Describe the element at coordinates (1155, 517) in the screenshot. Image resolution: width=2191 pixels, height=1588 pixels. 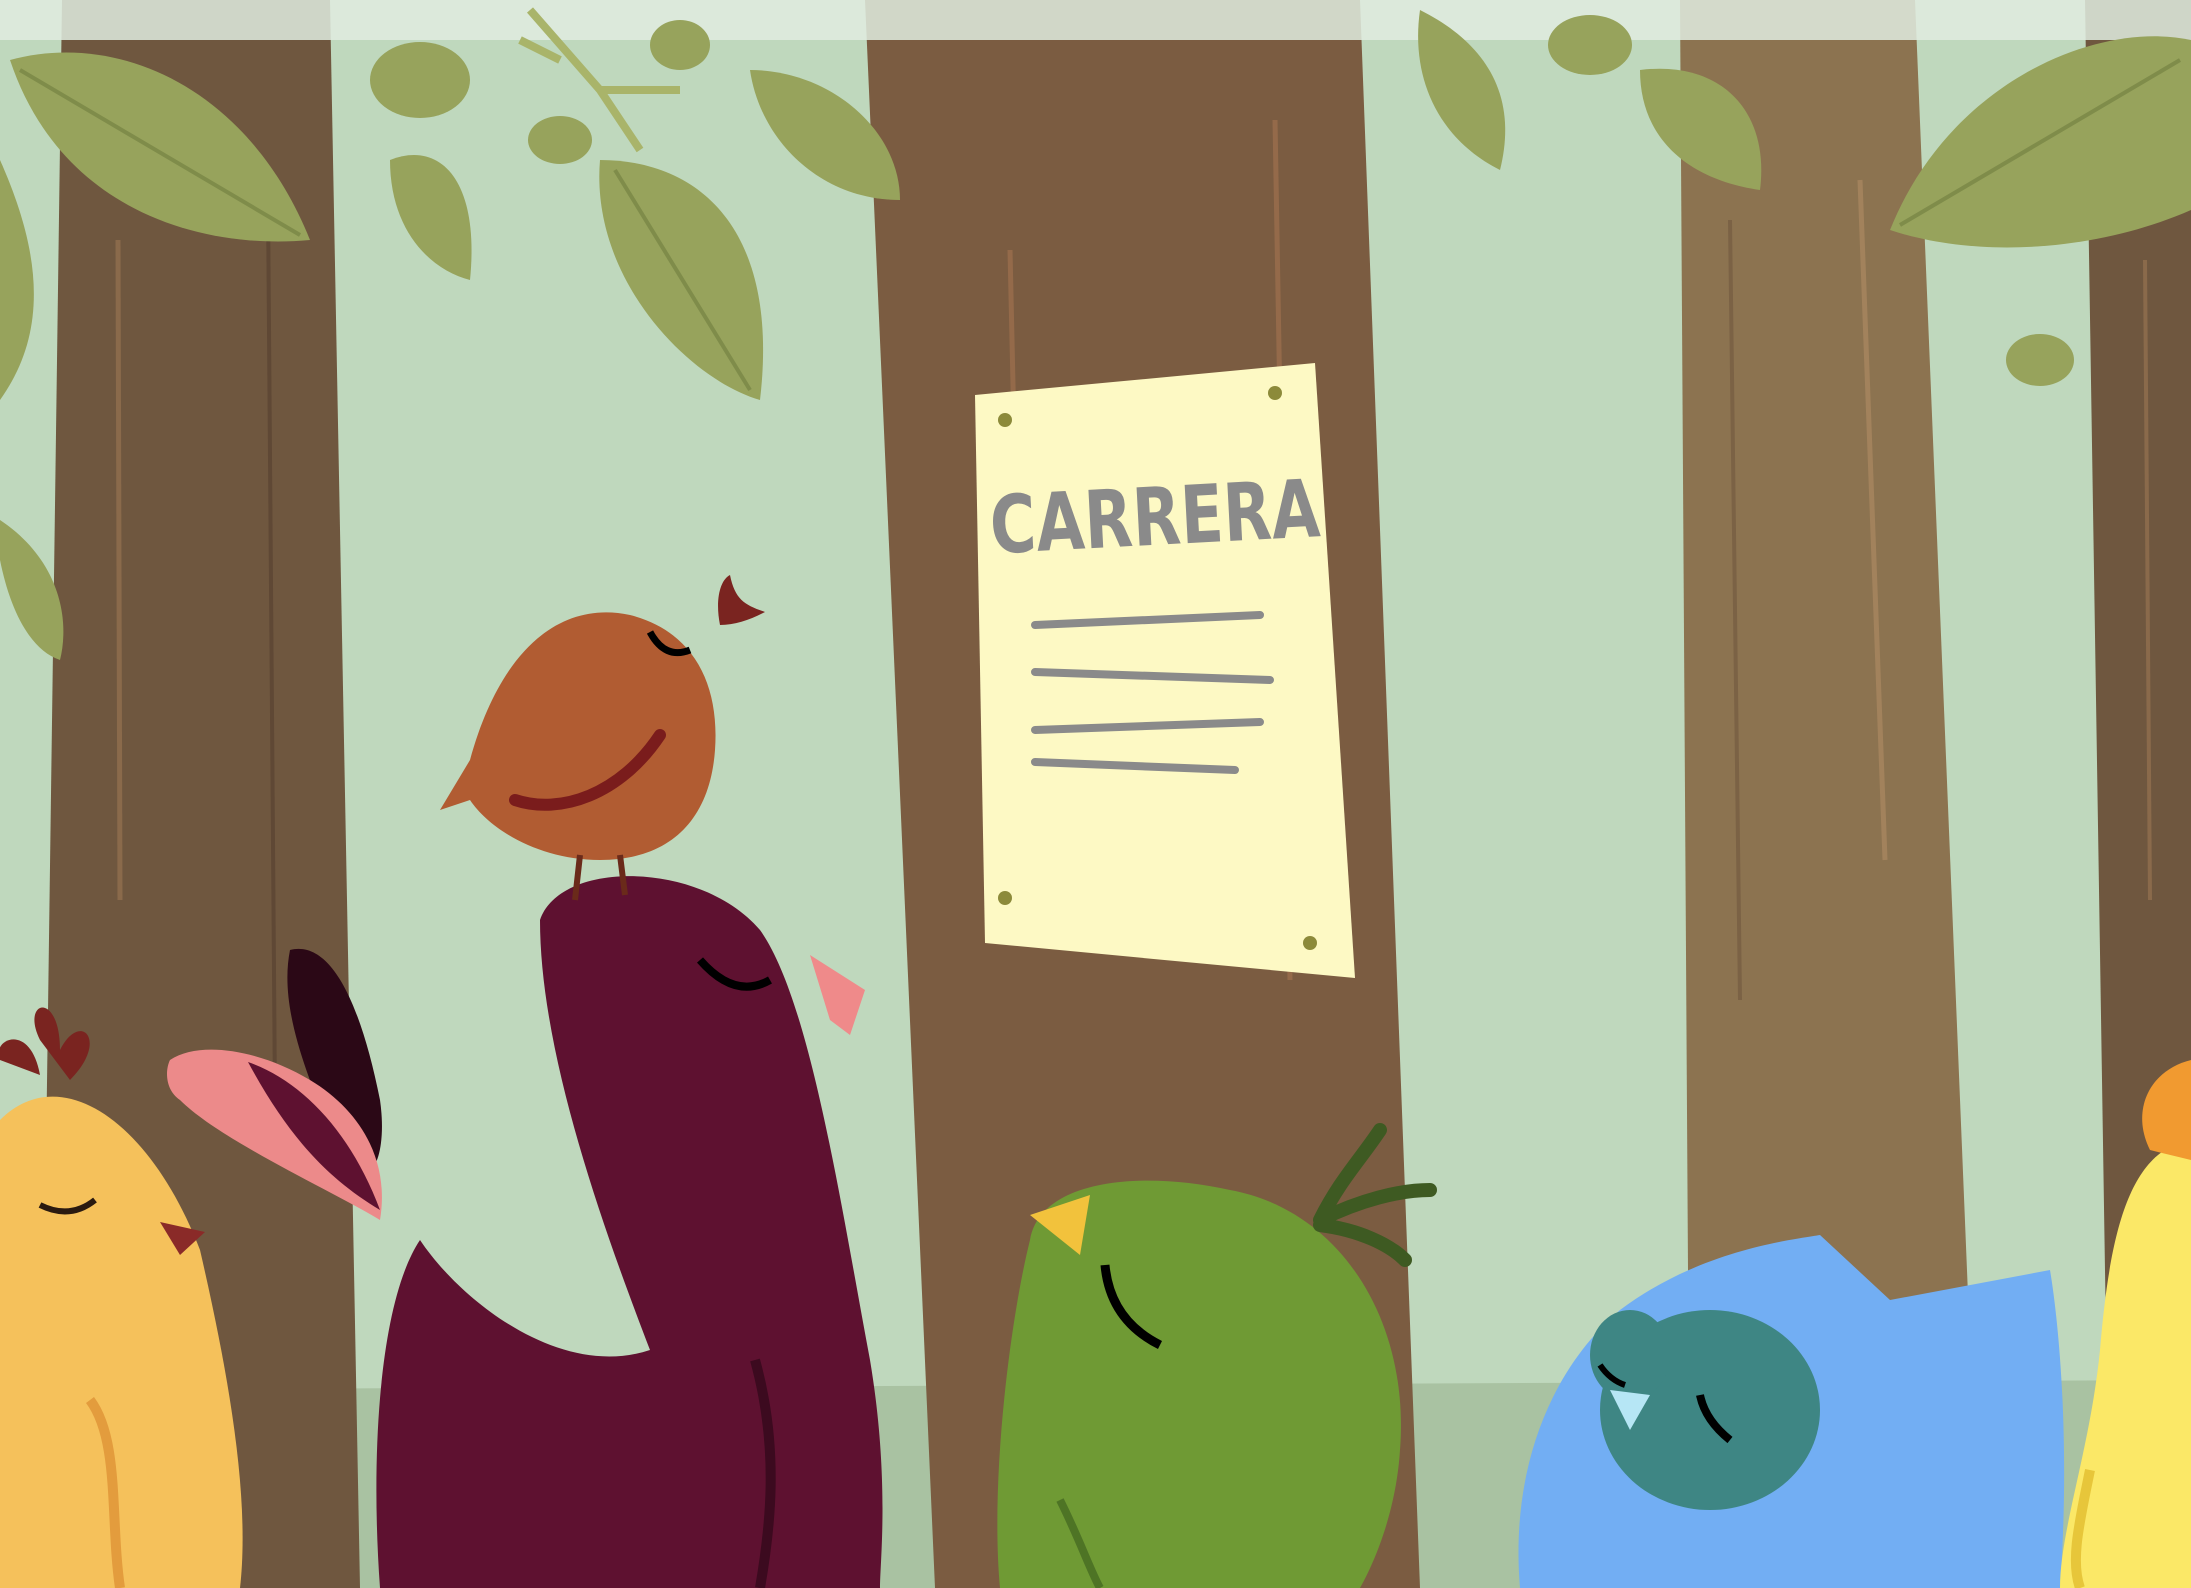
I see `poster-title: CARRERA` at that location.